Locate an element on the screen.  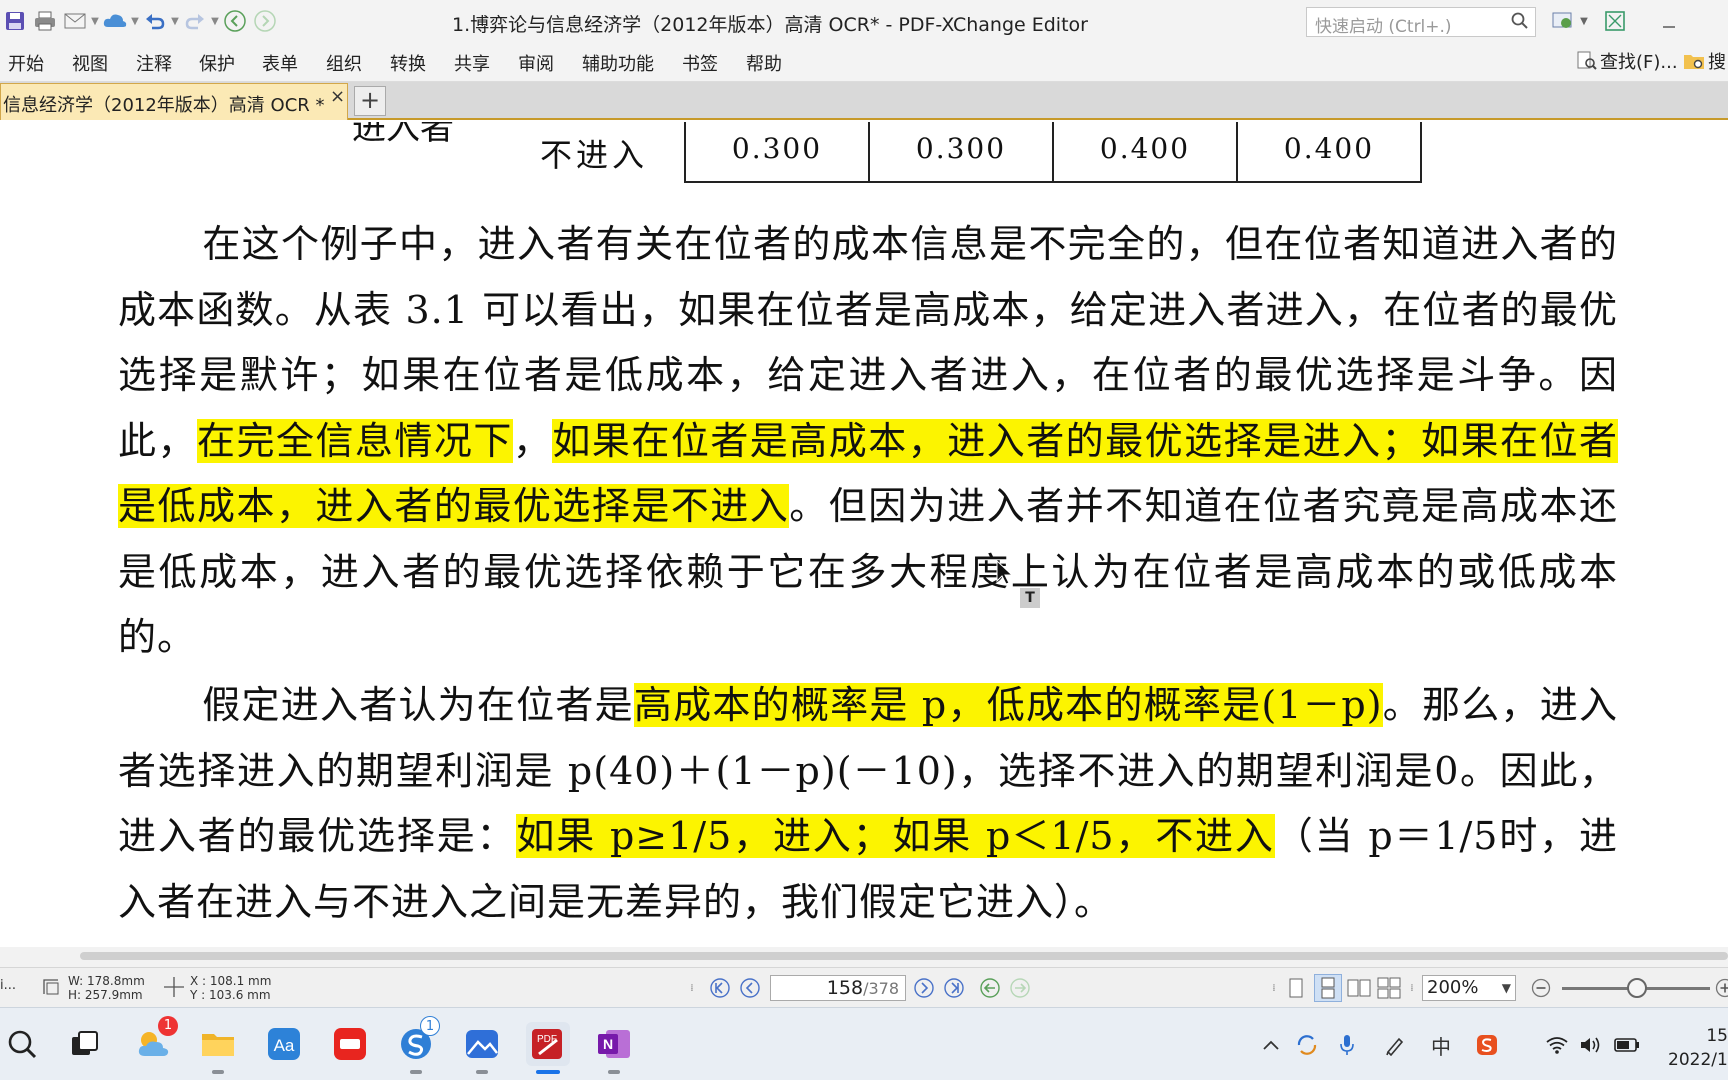
search-button: 搜 is located at coordinates (1704, 61).